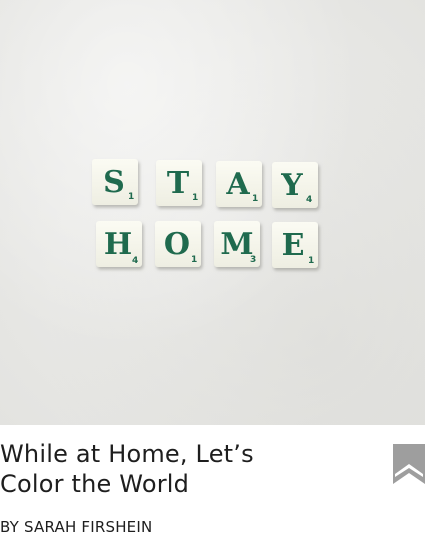  I want to click on tile-letter: Y, so click(291, 185).